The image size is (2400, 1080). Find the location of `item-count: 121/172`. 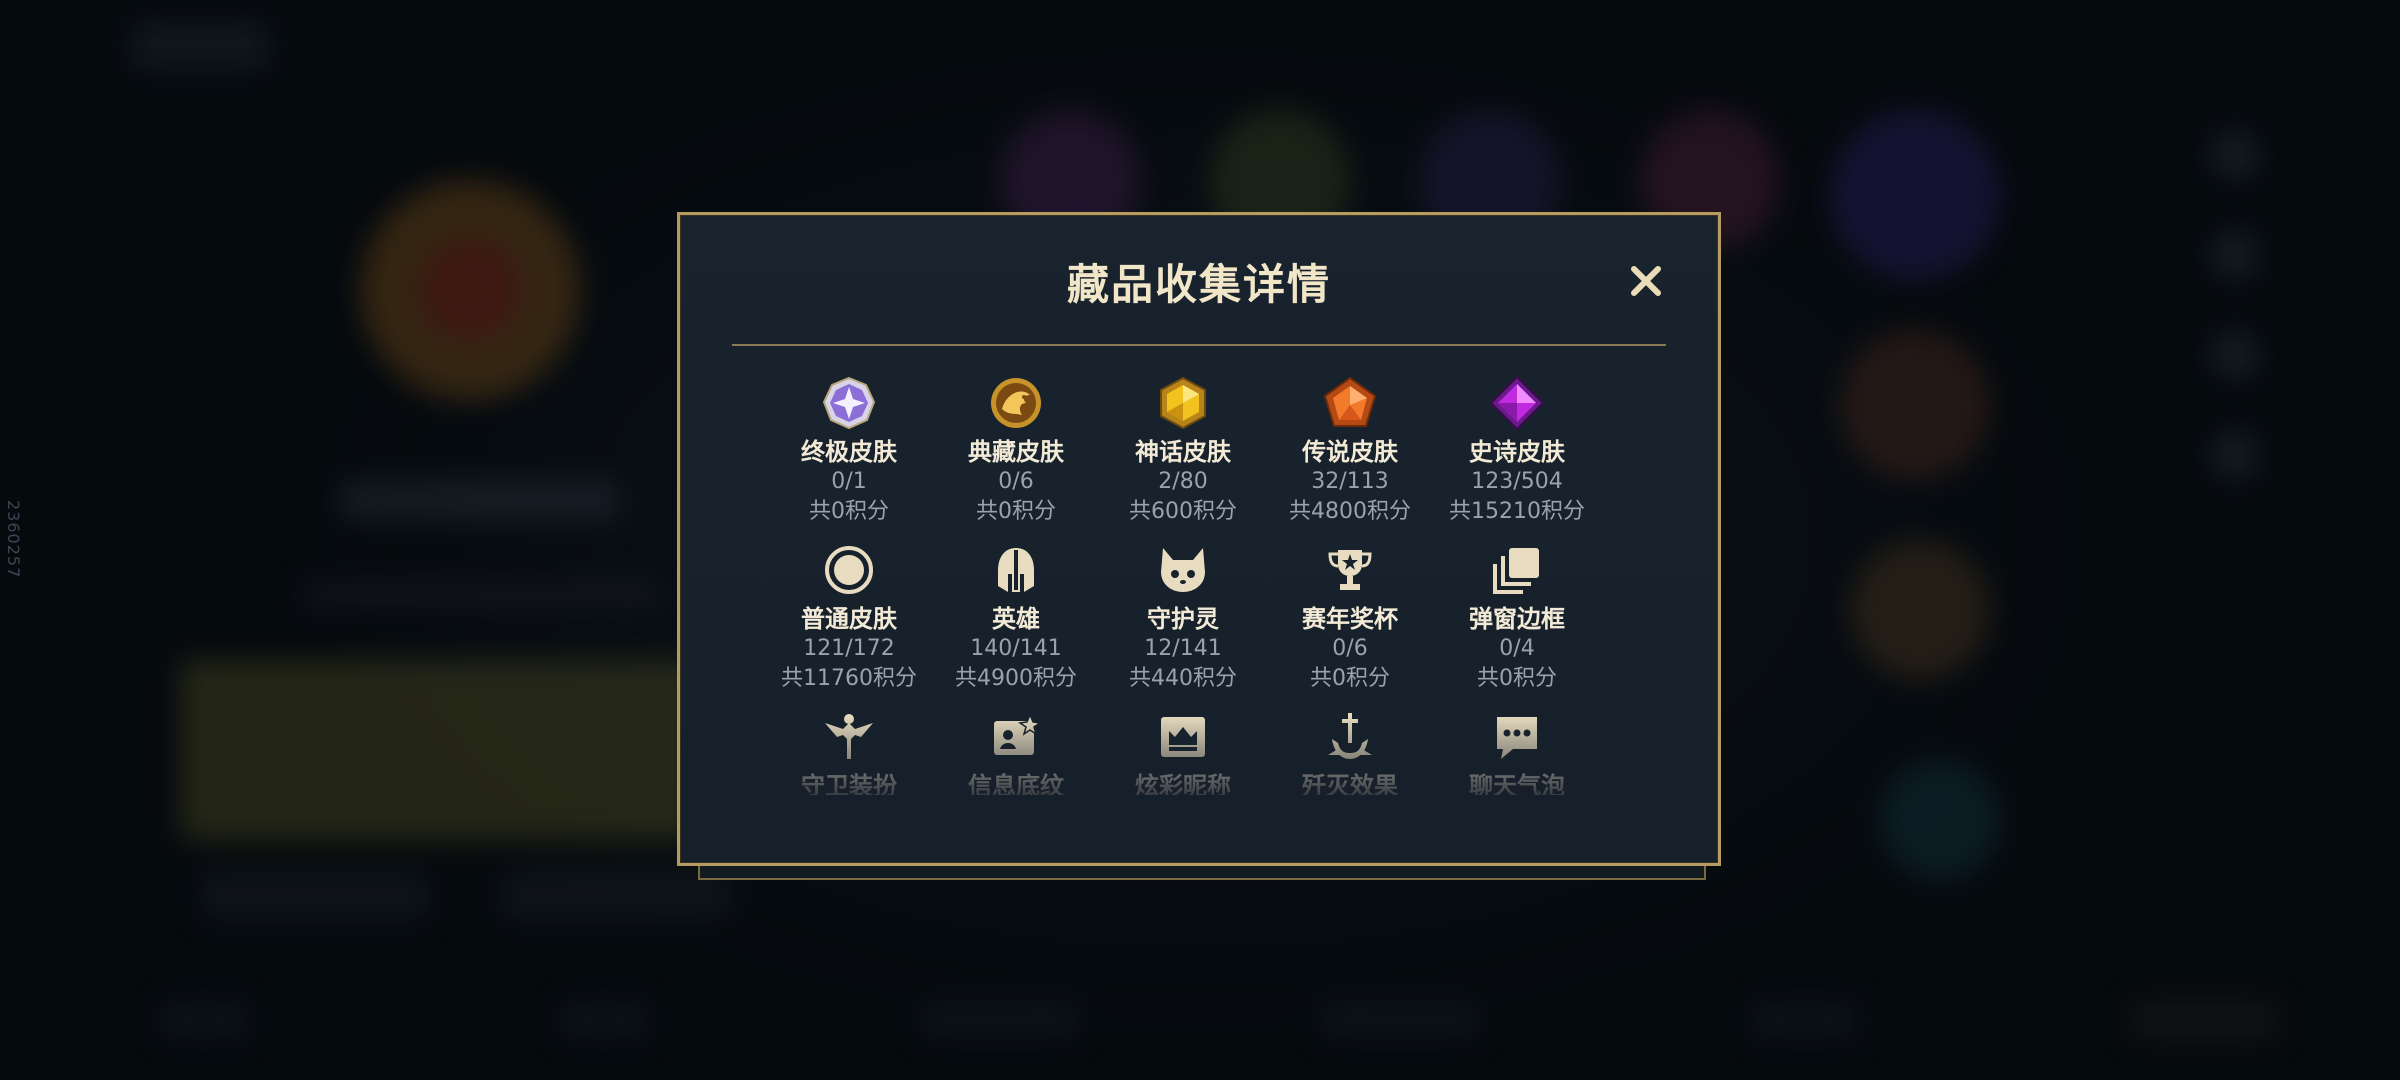

item-count: 121/172 is located at coordinates (849, 648).